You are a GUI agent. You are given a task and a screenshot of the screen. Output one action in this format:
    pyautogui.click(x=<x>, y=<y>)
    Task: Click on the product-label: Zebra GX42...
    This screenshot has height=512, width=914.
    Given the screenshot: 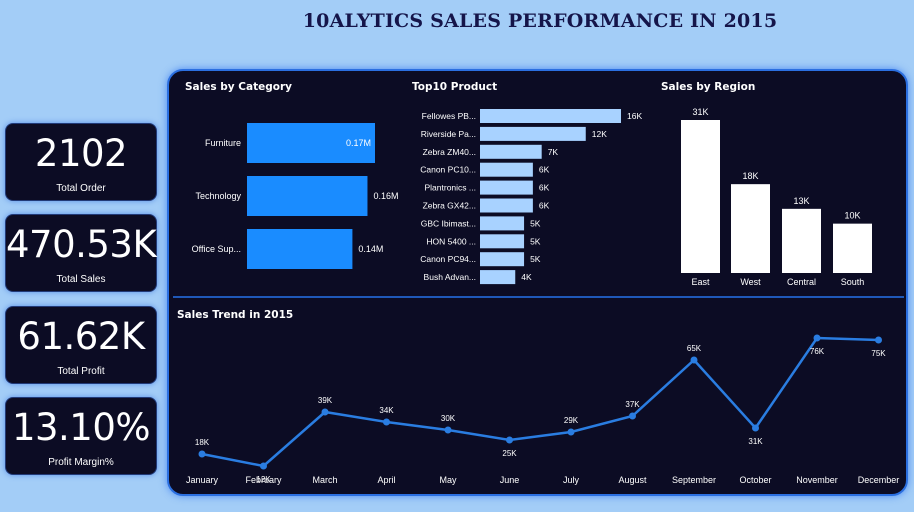 What is the action you would take?
    pyautogui.click(x=449, y=206)
    